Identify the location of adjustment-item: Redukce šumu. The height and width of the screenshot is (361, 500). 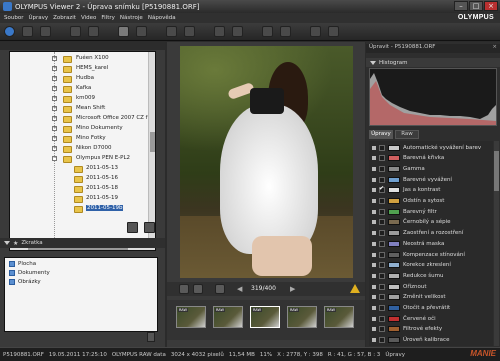
(431, 275).